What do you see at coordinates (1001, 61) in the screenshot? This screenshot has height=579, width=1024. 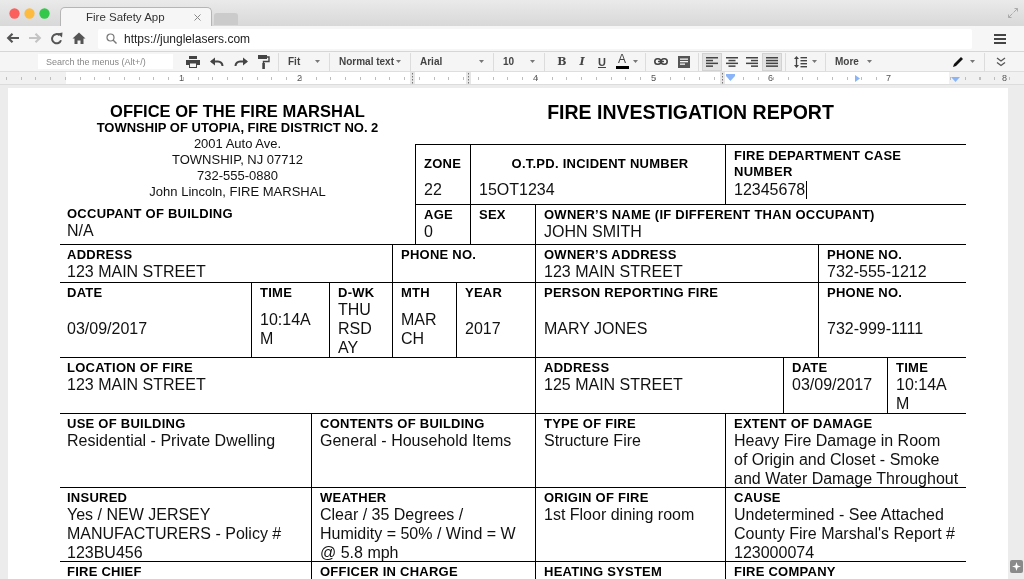 I see `double-chevron-icon` at bounding box center [1001, 61].